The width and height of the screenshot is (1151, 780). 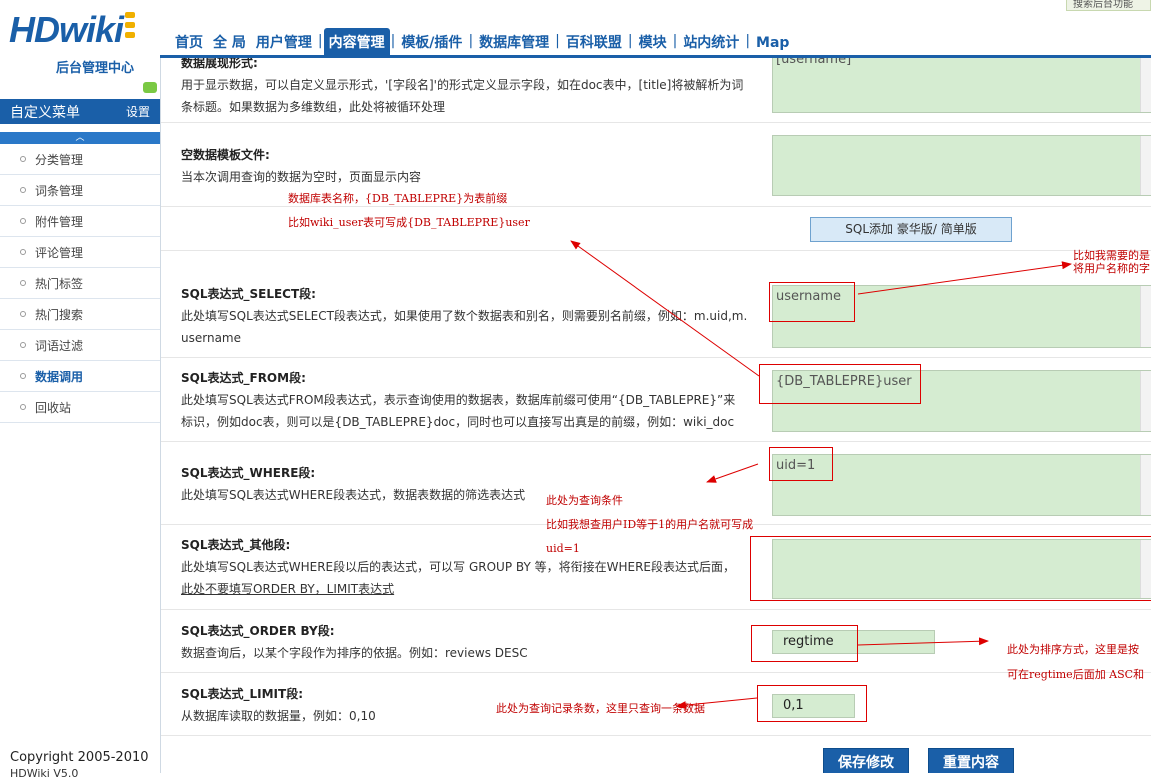 I want to click on sidebar-item-6: 词语过滤, so click(x=80, y=345).